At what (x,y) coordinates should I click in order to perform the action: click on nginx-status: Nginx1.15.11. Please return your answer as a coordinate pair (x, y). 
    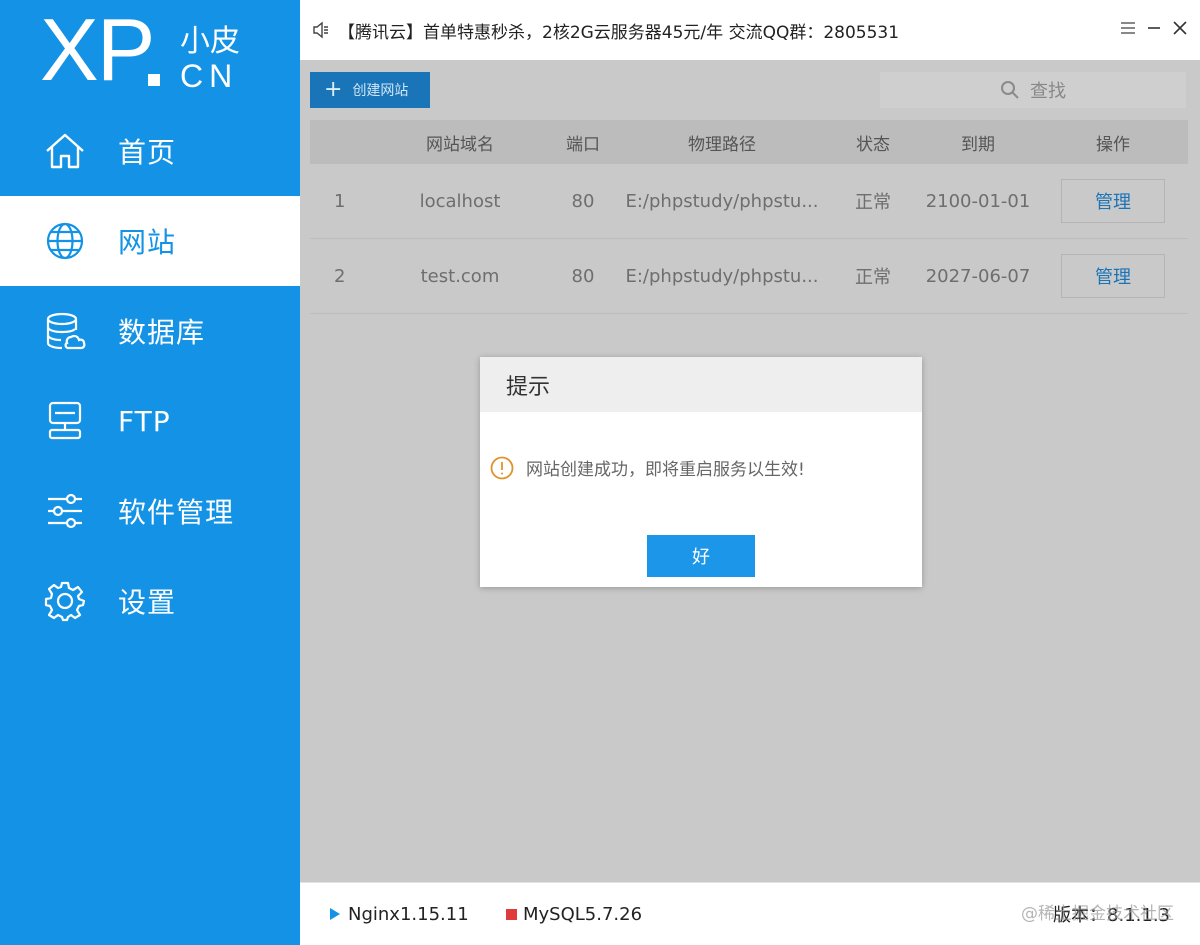
    Looking at the image, I should click on (399, 914).